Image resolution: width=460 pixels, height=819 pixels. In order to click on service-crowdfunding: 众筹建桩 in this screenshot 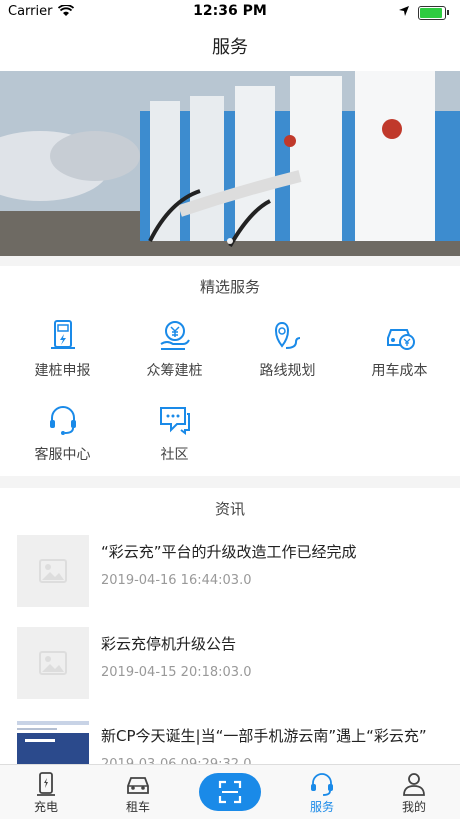, I will do `click(174, 349)`.